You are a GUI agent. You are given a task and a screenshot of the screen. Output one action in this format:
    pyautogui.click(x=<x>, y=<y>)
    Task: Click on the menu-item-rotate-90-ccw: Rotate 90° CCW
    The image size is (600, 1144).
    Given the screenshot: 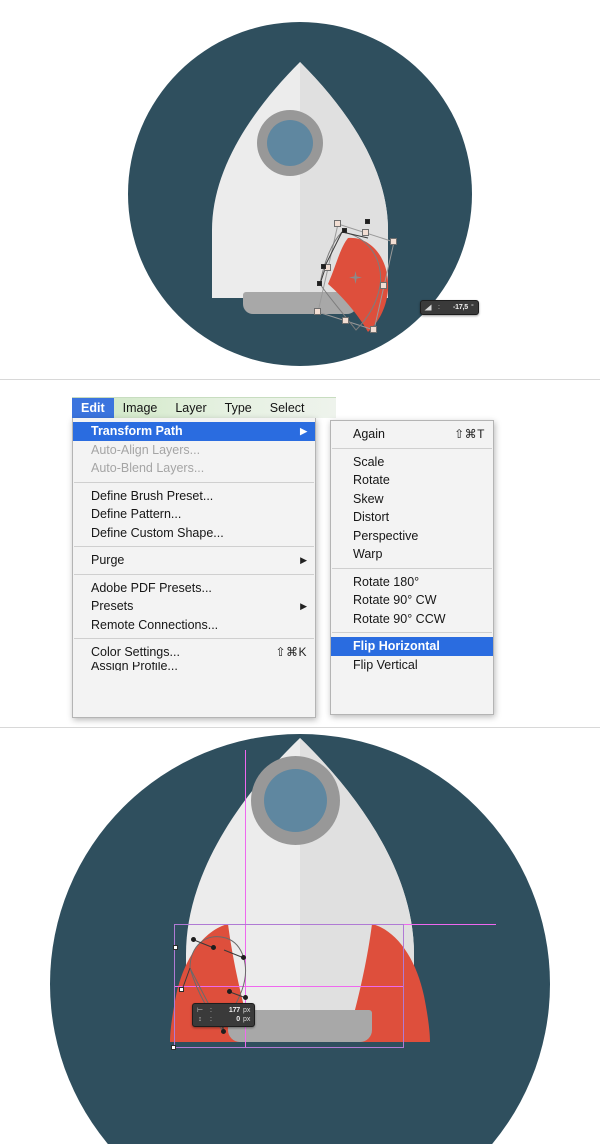 What is the action you would take?
    pyautogui.click(x=412, y=619)
    